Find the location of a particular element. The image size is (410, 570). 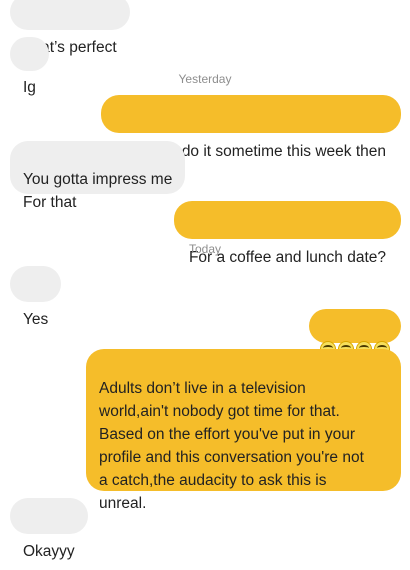

message-bubble-incoming: Yes is located at coordinates (36, 297).